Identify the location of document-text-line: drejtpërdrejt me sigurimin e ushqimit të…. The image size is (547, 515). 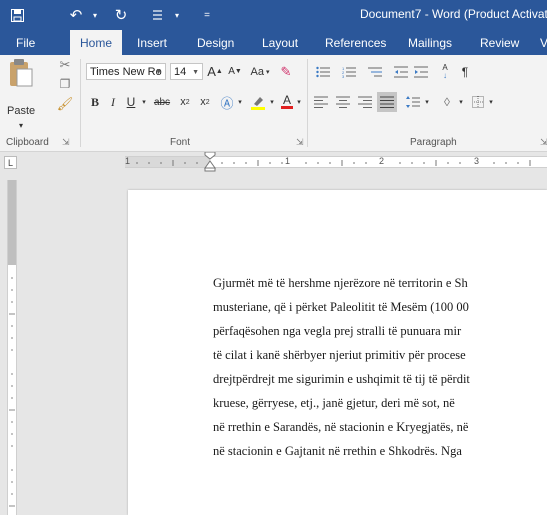
(341, 379).